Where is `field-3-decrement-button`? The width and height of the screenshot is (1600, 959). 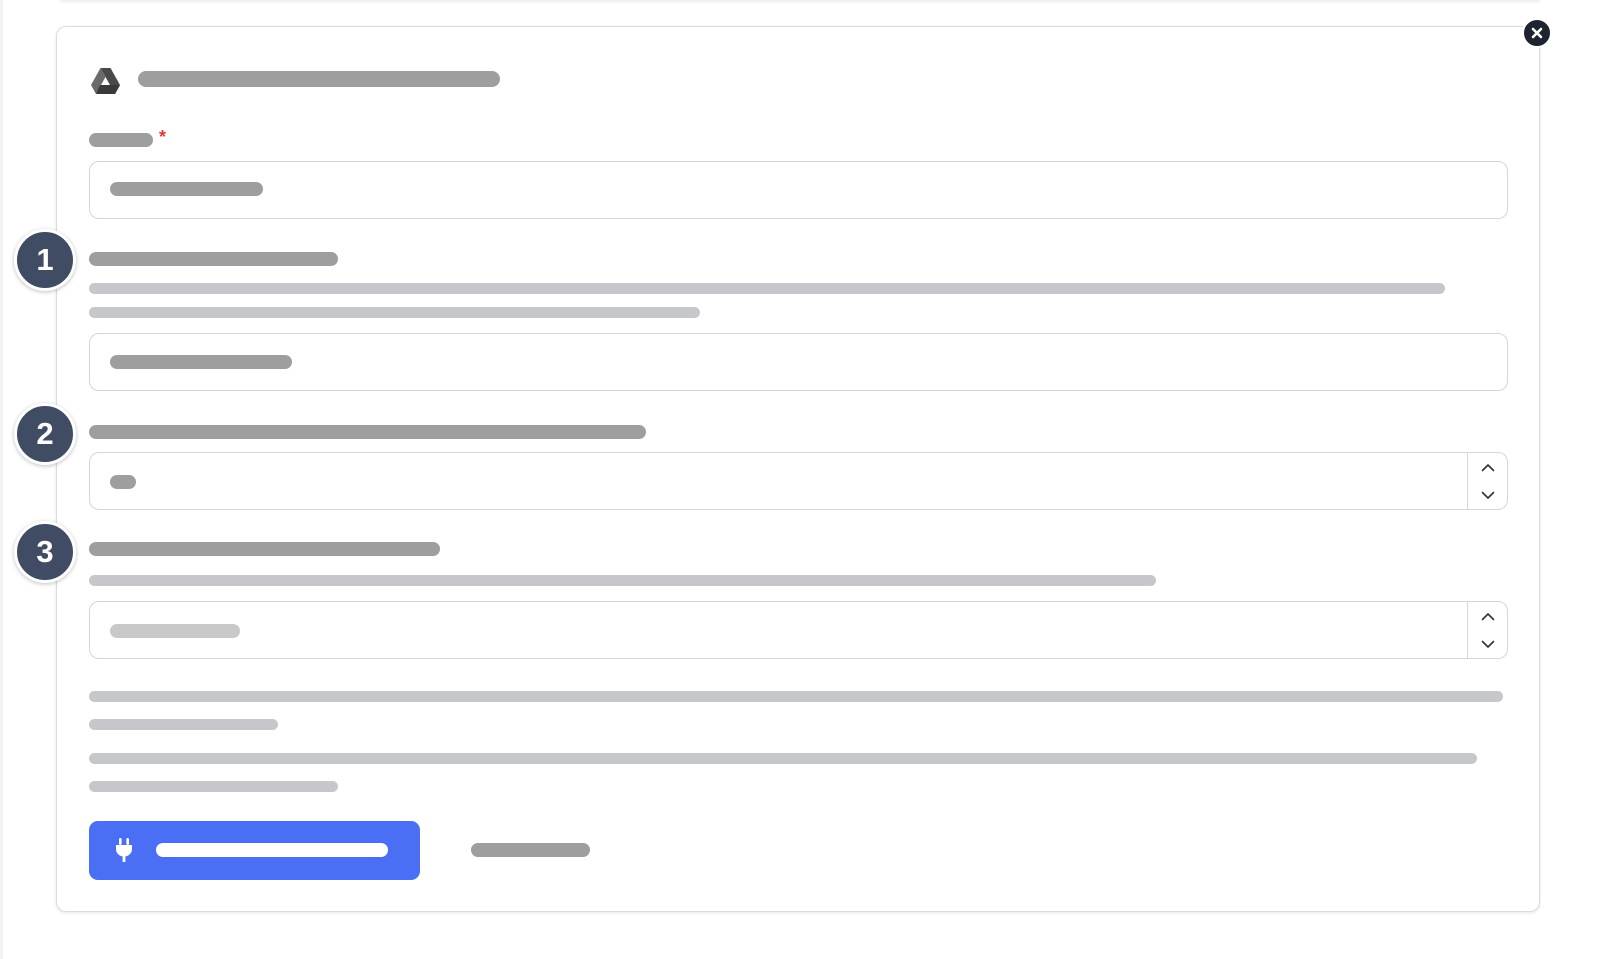 field-3-decrement-button is located at coordinates (1487, 644).